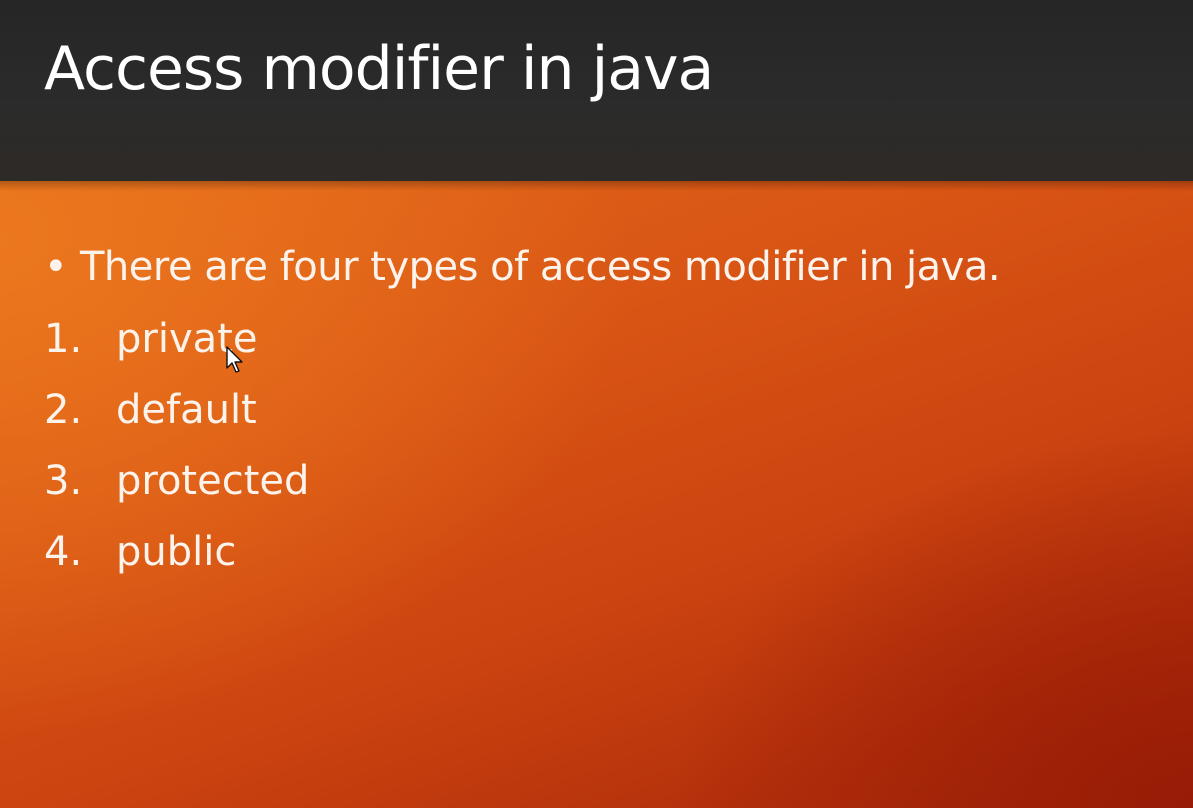  Describe the element at coordinates (234, 359) in the screenshot. I see `mouse-pointer-icon` at that location.